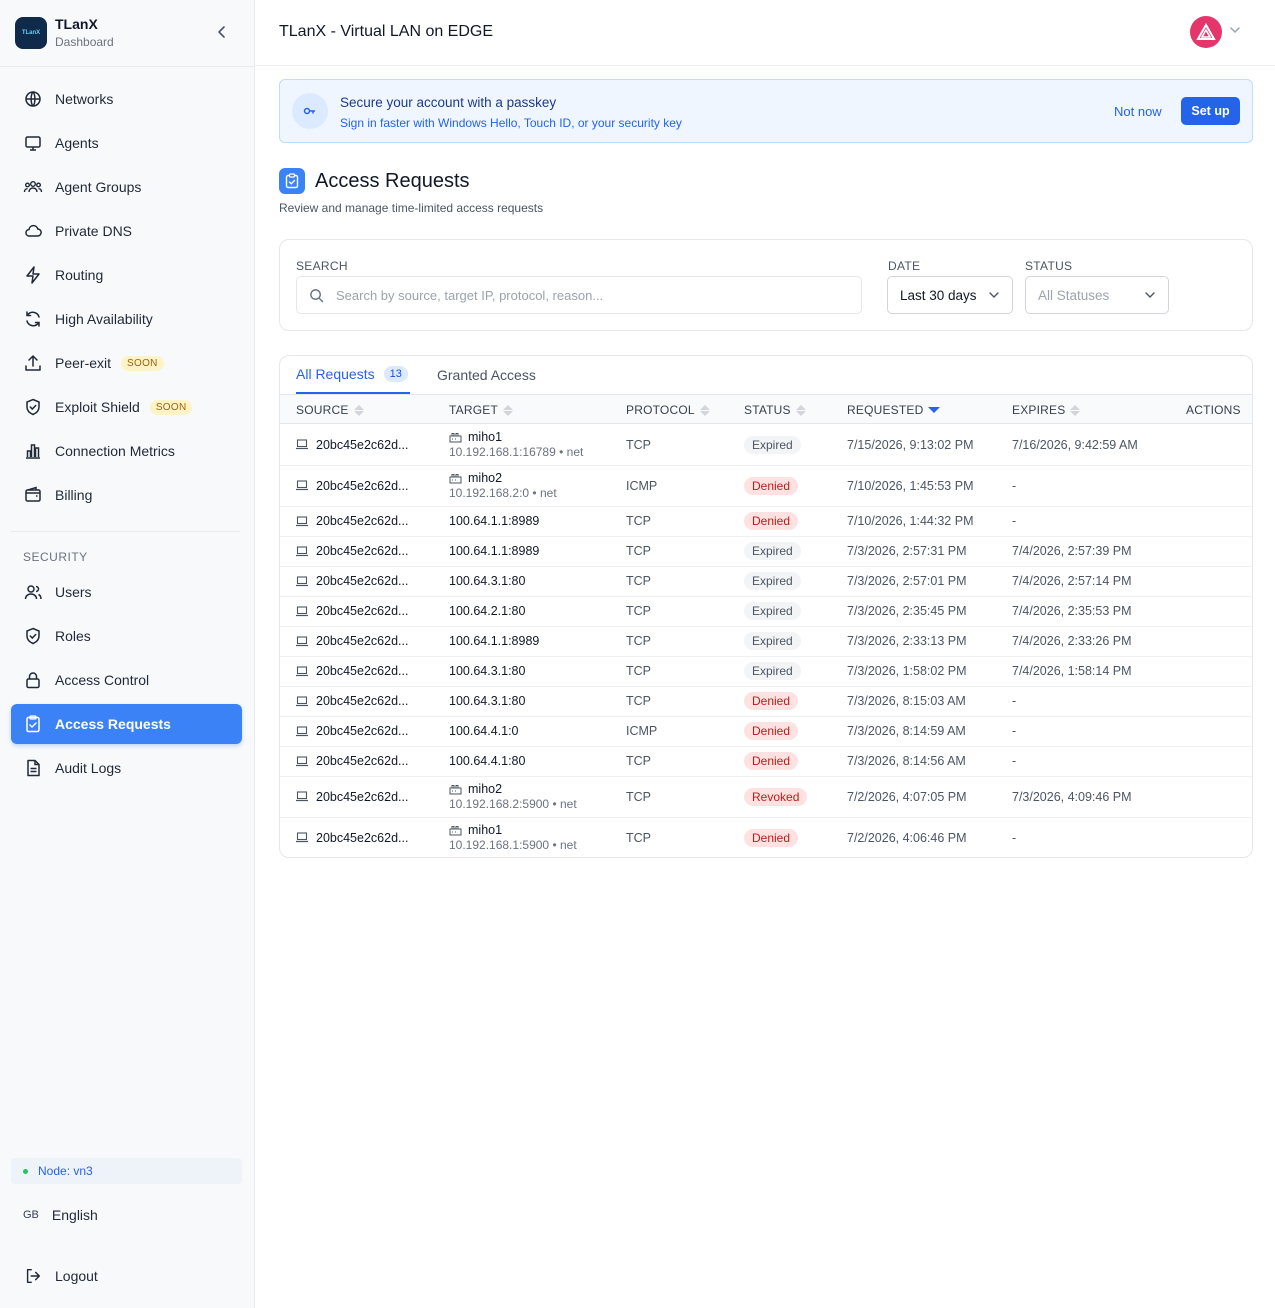 The height and width of the screenshot is (1308, 1275). I want to click on user-avatar, so click(1206, 32).